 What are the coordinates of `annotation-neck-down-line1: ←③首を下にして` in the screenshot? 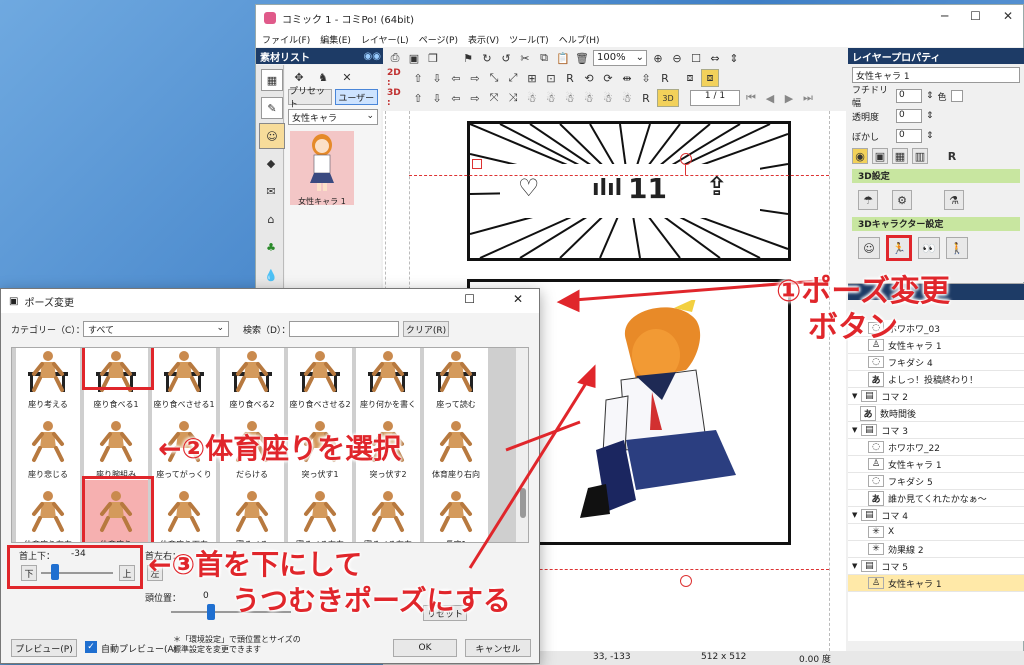 It's located at (255, 564).